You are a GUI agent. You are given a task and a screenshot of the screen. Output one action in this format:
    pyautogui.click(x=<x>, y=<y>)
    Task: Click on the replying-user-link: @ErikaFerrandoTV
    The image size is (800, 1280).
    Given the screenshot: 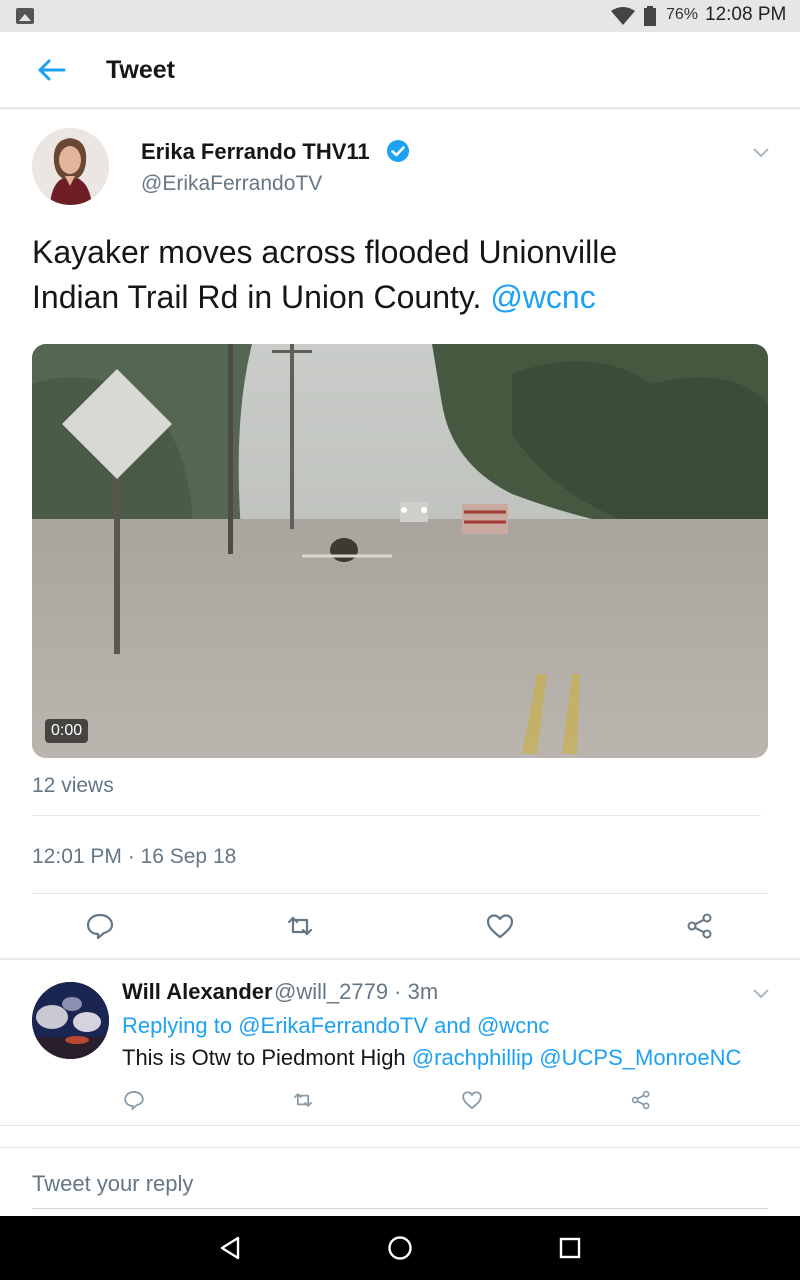 What is the action you would take?
    pyautogui.click(x=333, y=1025)
    